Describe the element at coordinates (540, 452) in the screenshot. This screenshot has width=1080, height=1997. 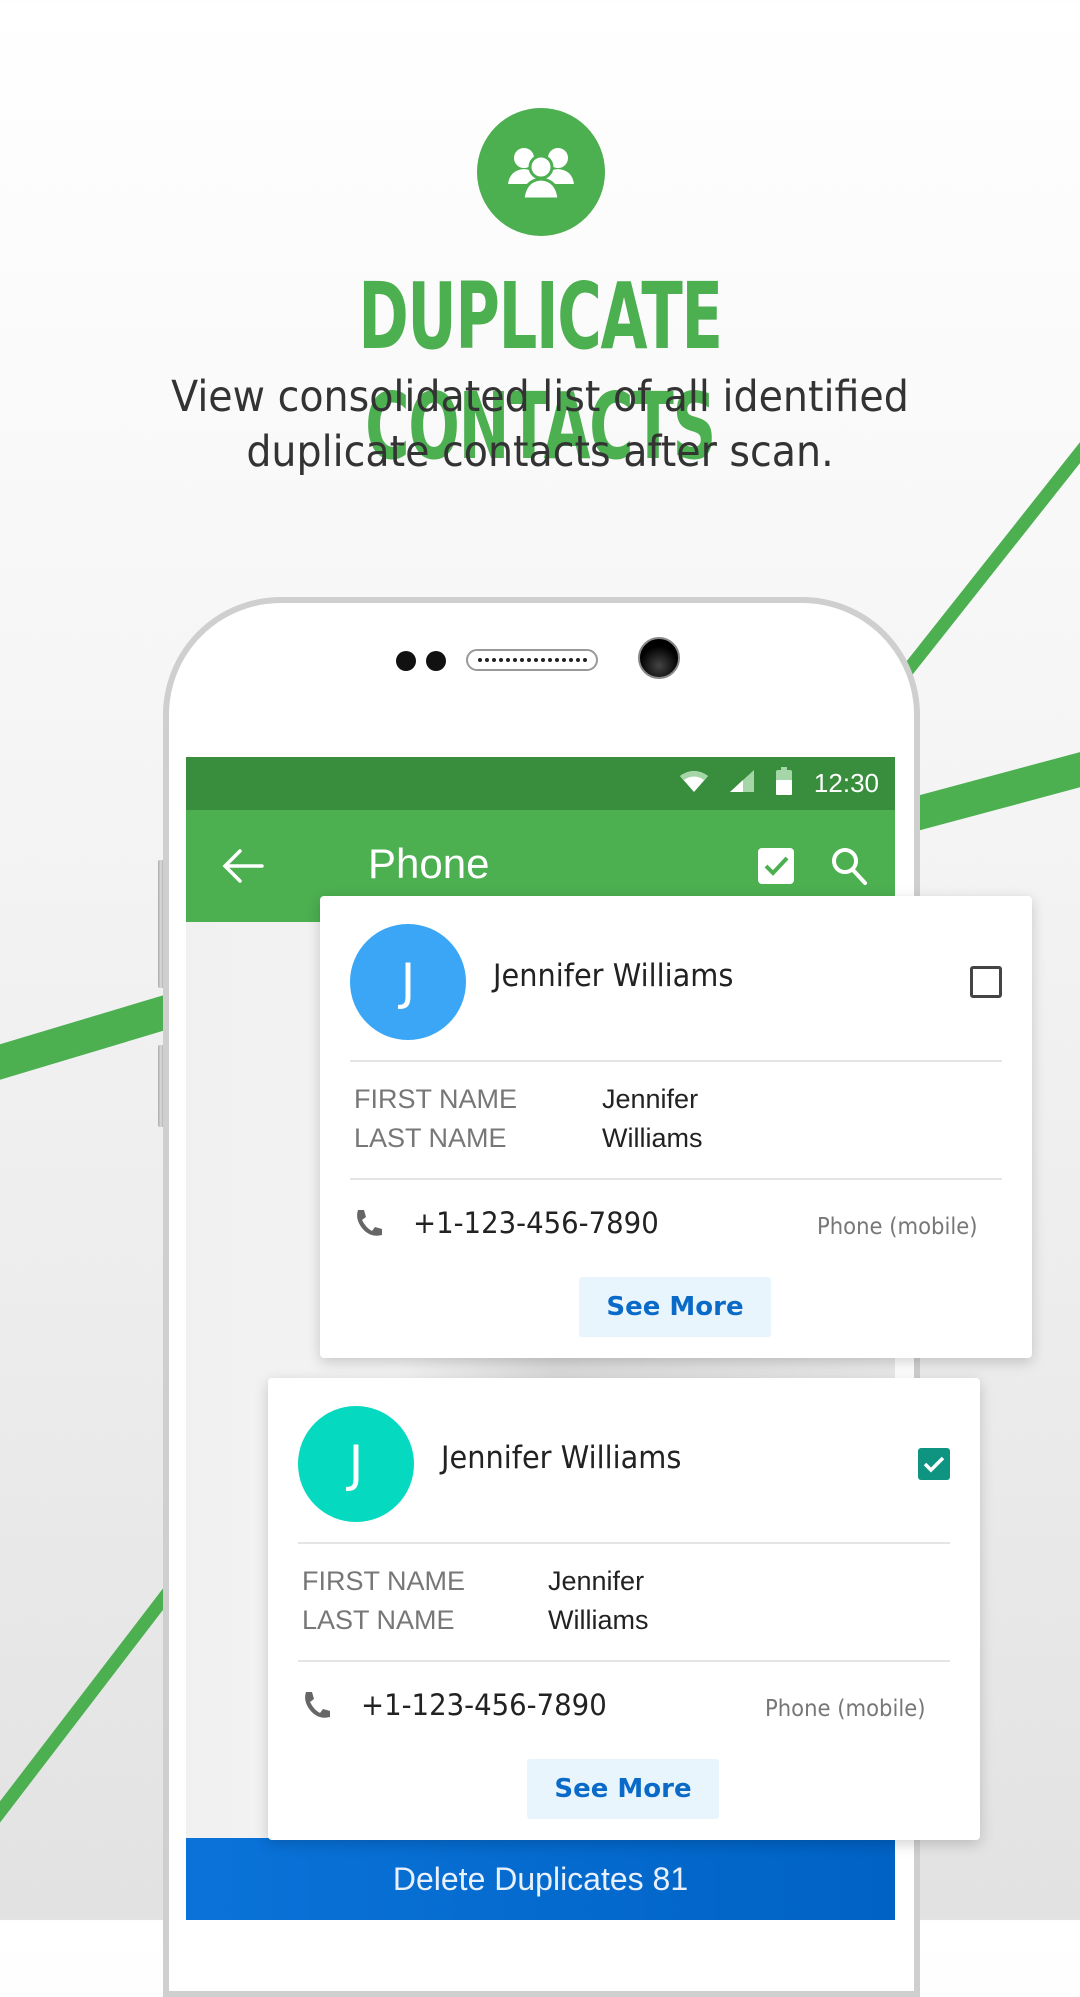
I see `subtitle-line-2: duplicate contacts after scan.` at that location.